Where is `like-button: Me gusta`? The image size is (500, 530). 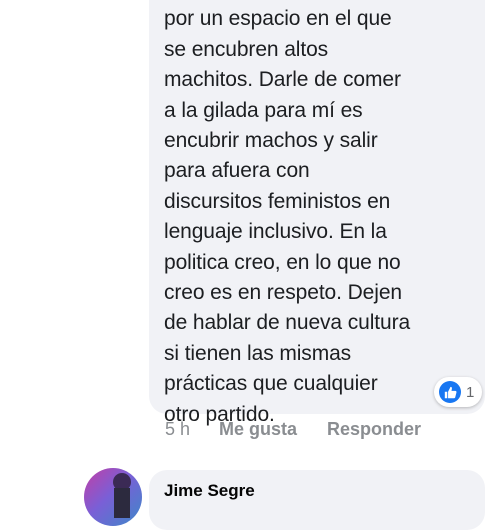 like-button: Me gusta is located at coordinates (258, 429).